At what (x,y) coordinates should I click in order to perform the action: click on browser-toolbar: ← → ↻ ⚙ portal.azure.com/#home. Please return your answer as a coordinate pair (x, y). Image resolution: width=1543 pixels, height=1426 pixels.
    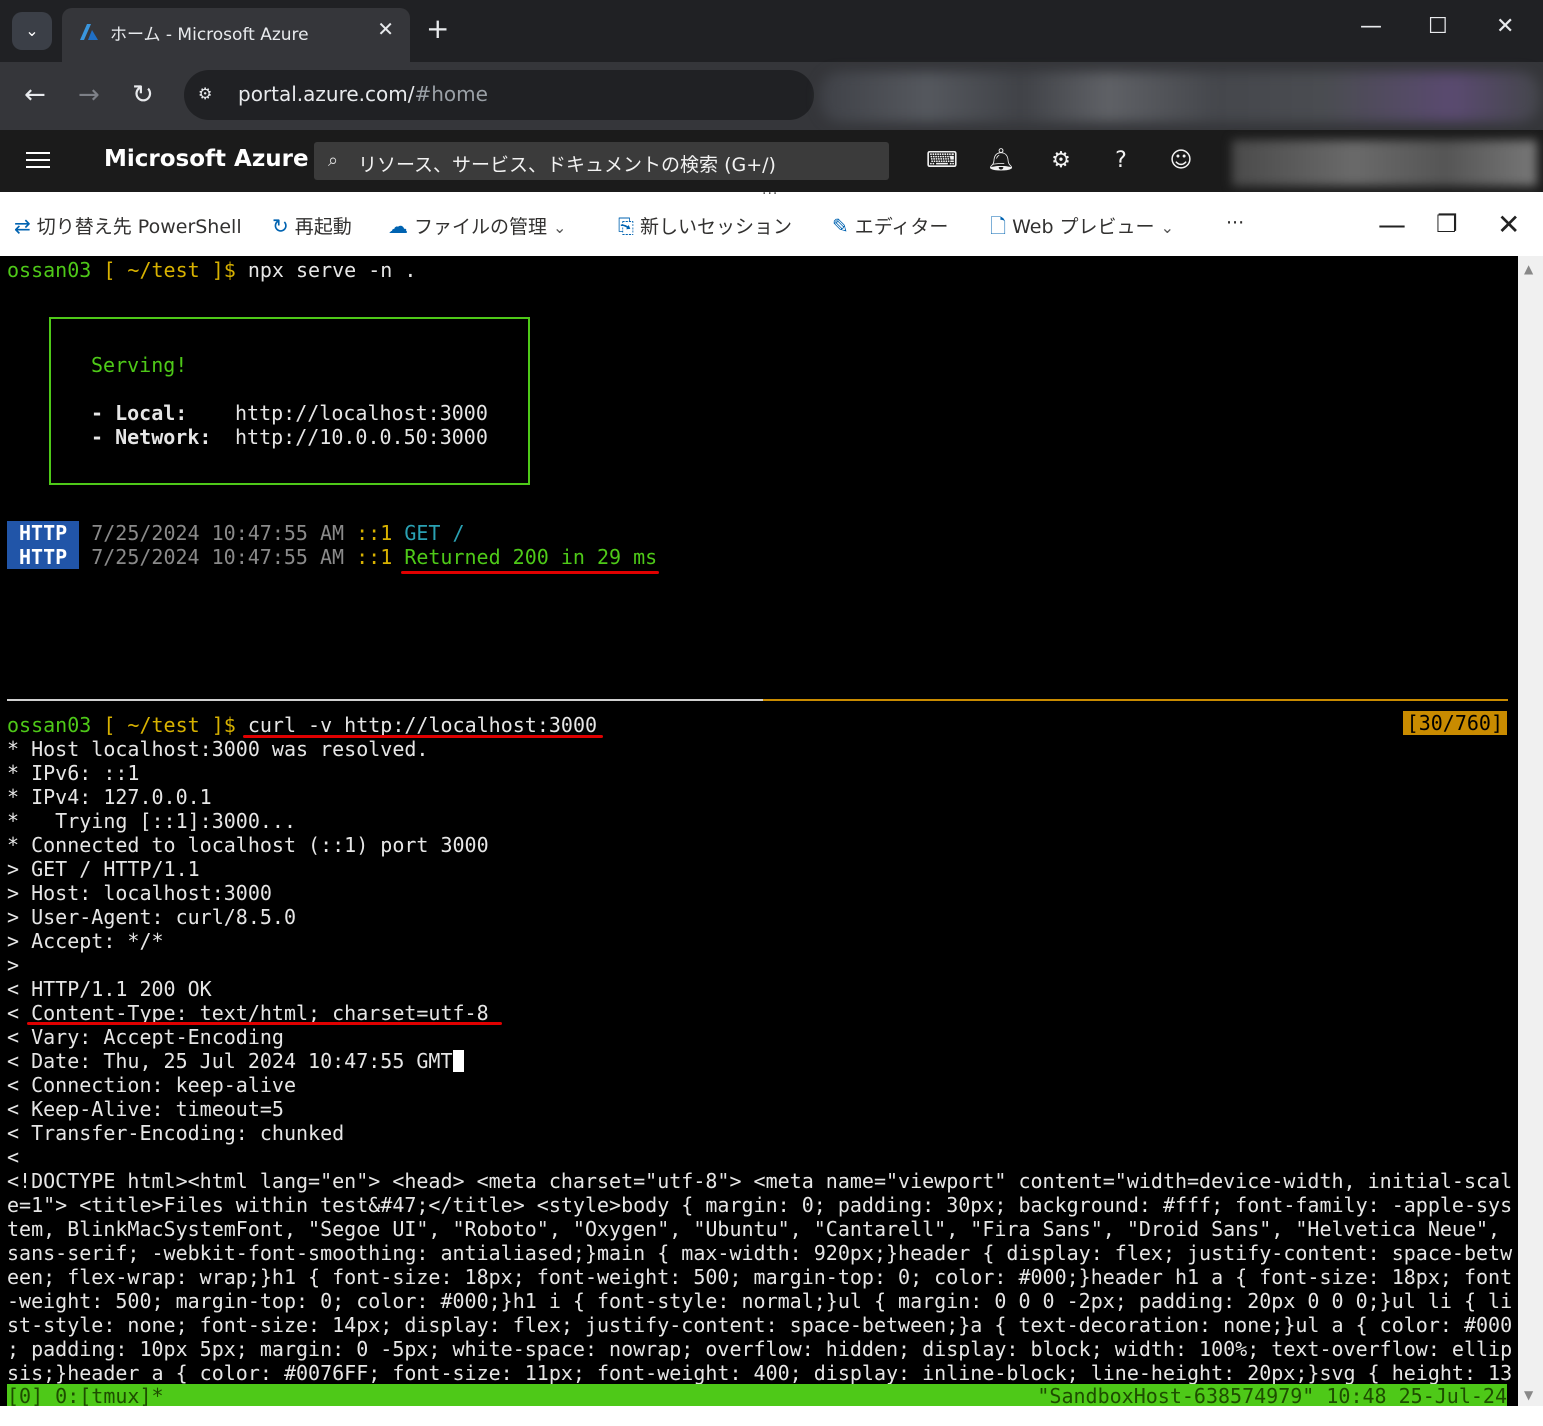
    Looking at the image, I should click on (771, 96).